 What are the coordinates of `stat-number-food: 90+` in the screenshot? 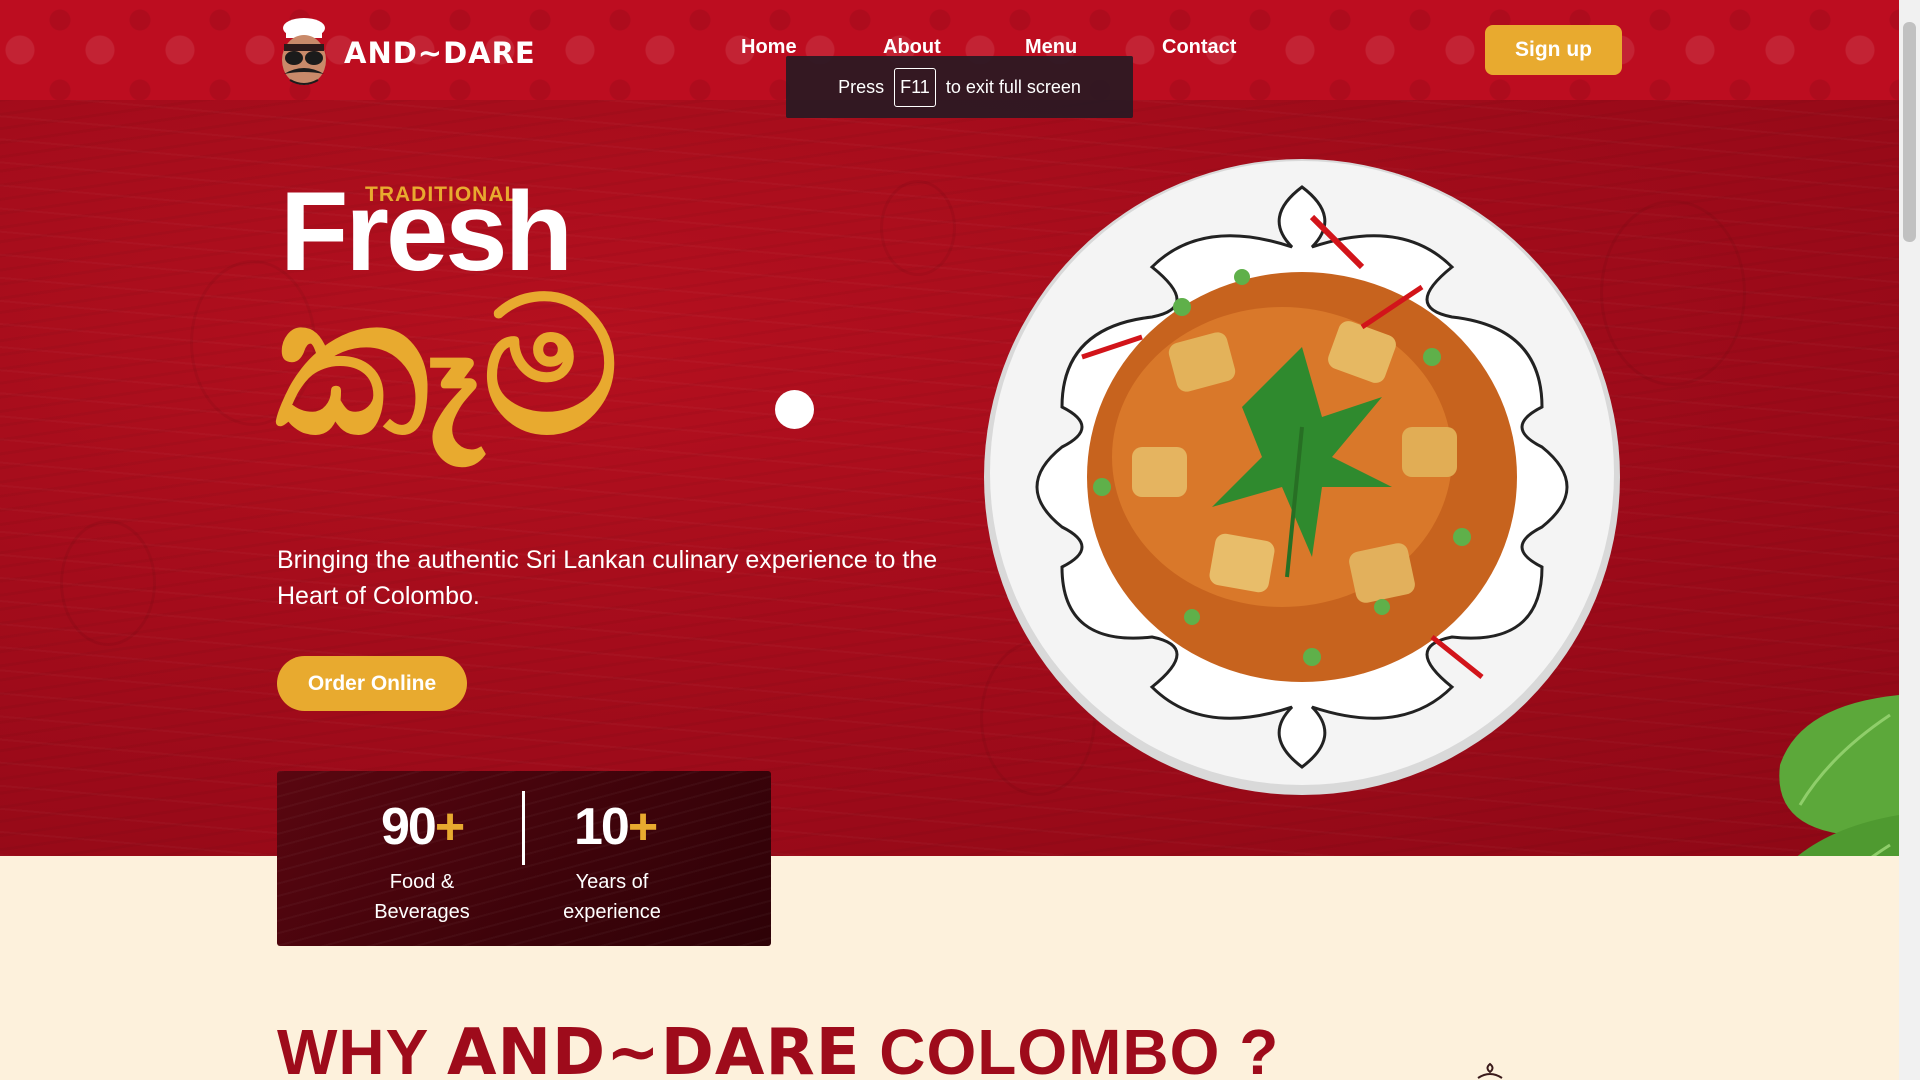 It's located at (423, 827).